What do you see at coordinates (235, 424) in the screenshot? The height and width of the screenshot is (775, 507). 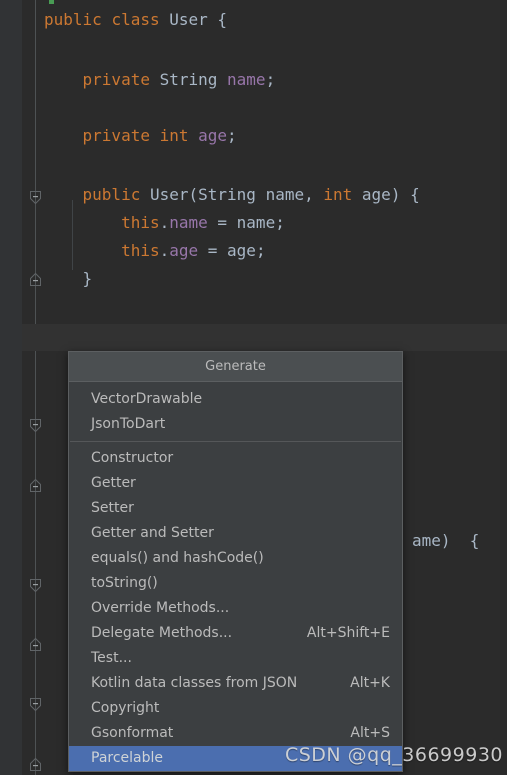 I see `menu-item-jsontodart: JsonToDart` at bounding box center [235, 424].